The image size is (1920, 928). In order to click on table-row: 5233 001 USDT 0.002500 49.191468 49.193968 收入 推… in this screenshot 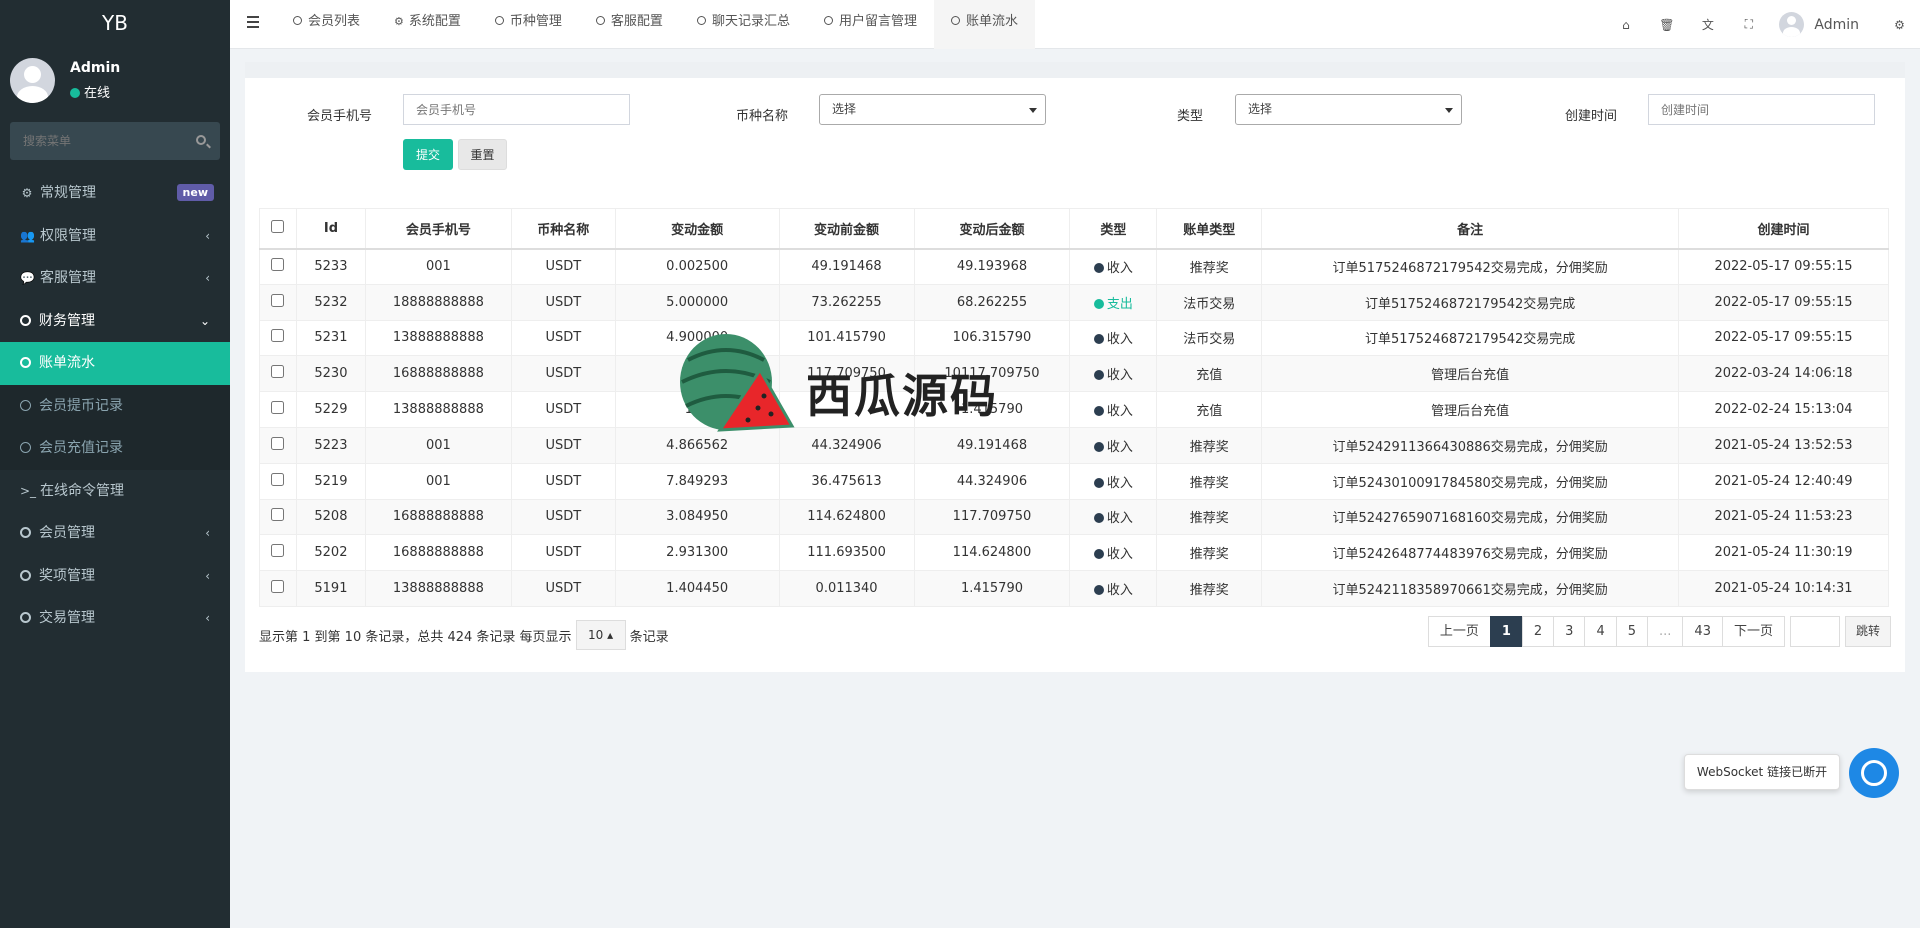, I will do `click(1074, 266)`.